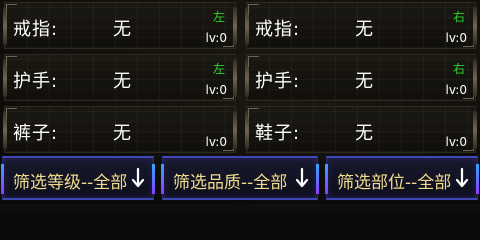 This screenshot has width=480, height=240. I want to click on slot-gloves-left: 护手: 无 左 lv:0, so click(120, 77).